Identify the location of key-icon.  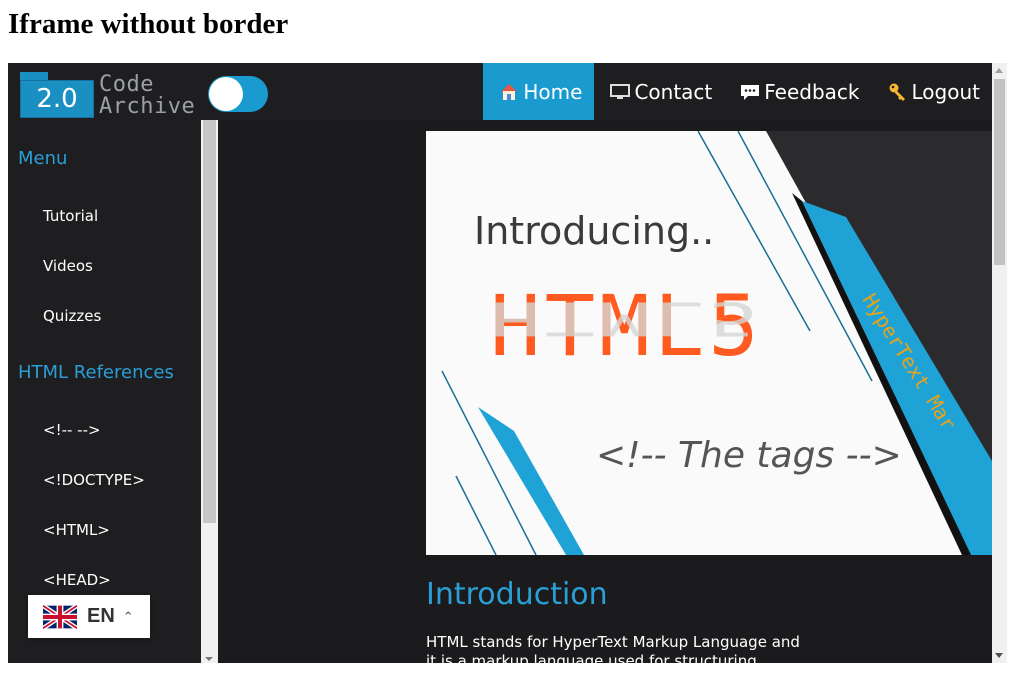
(898, 92).